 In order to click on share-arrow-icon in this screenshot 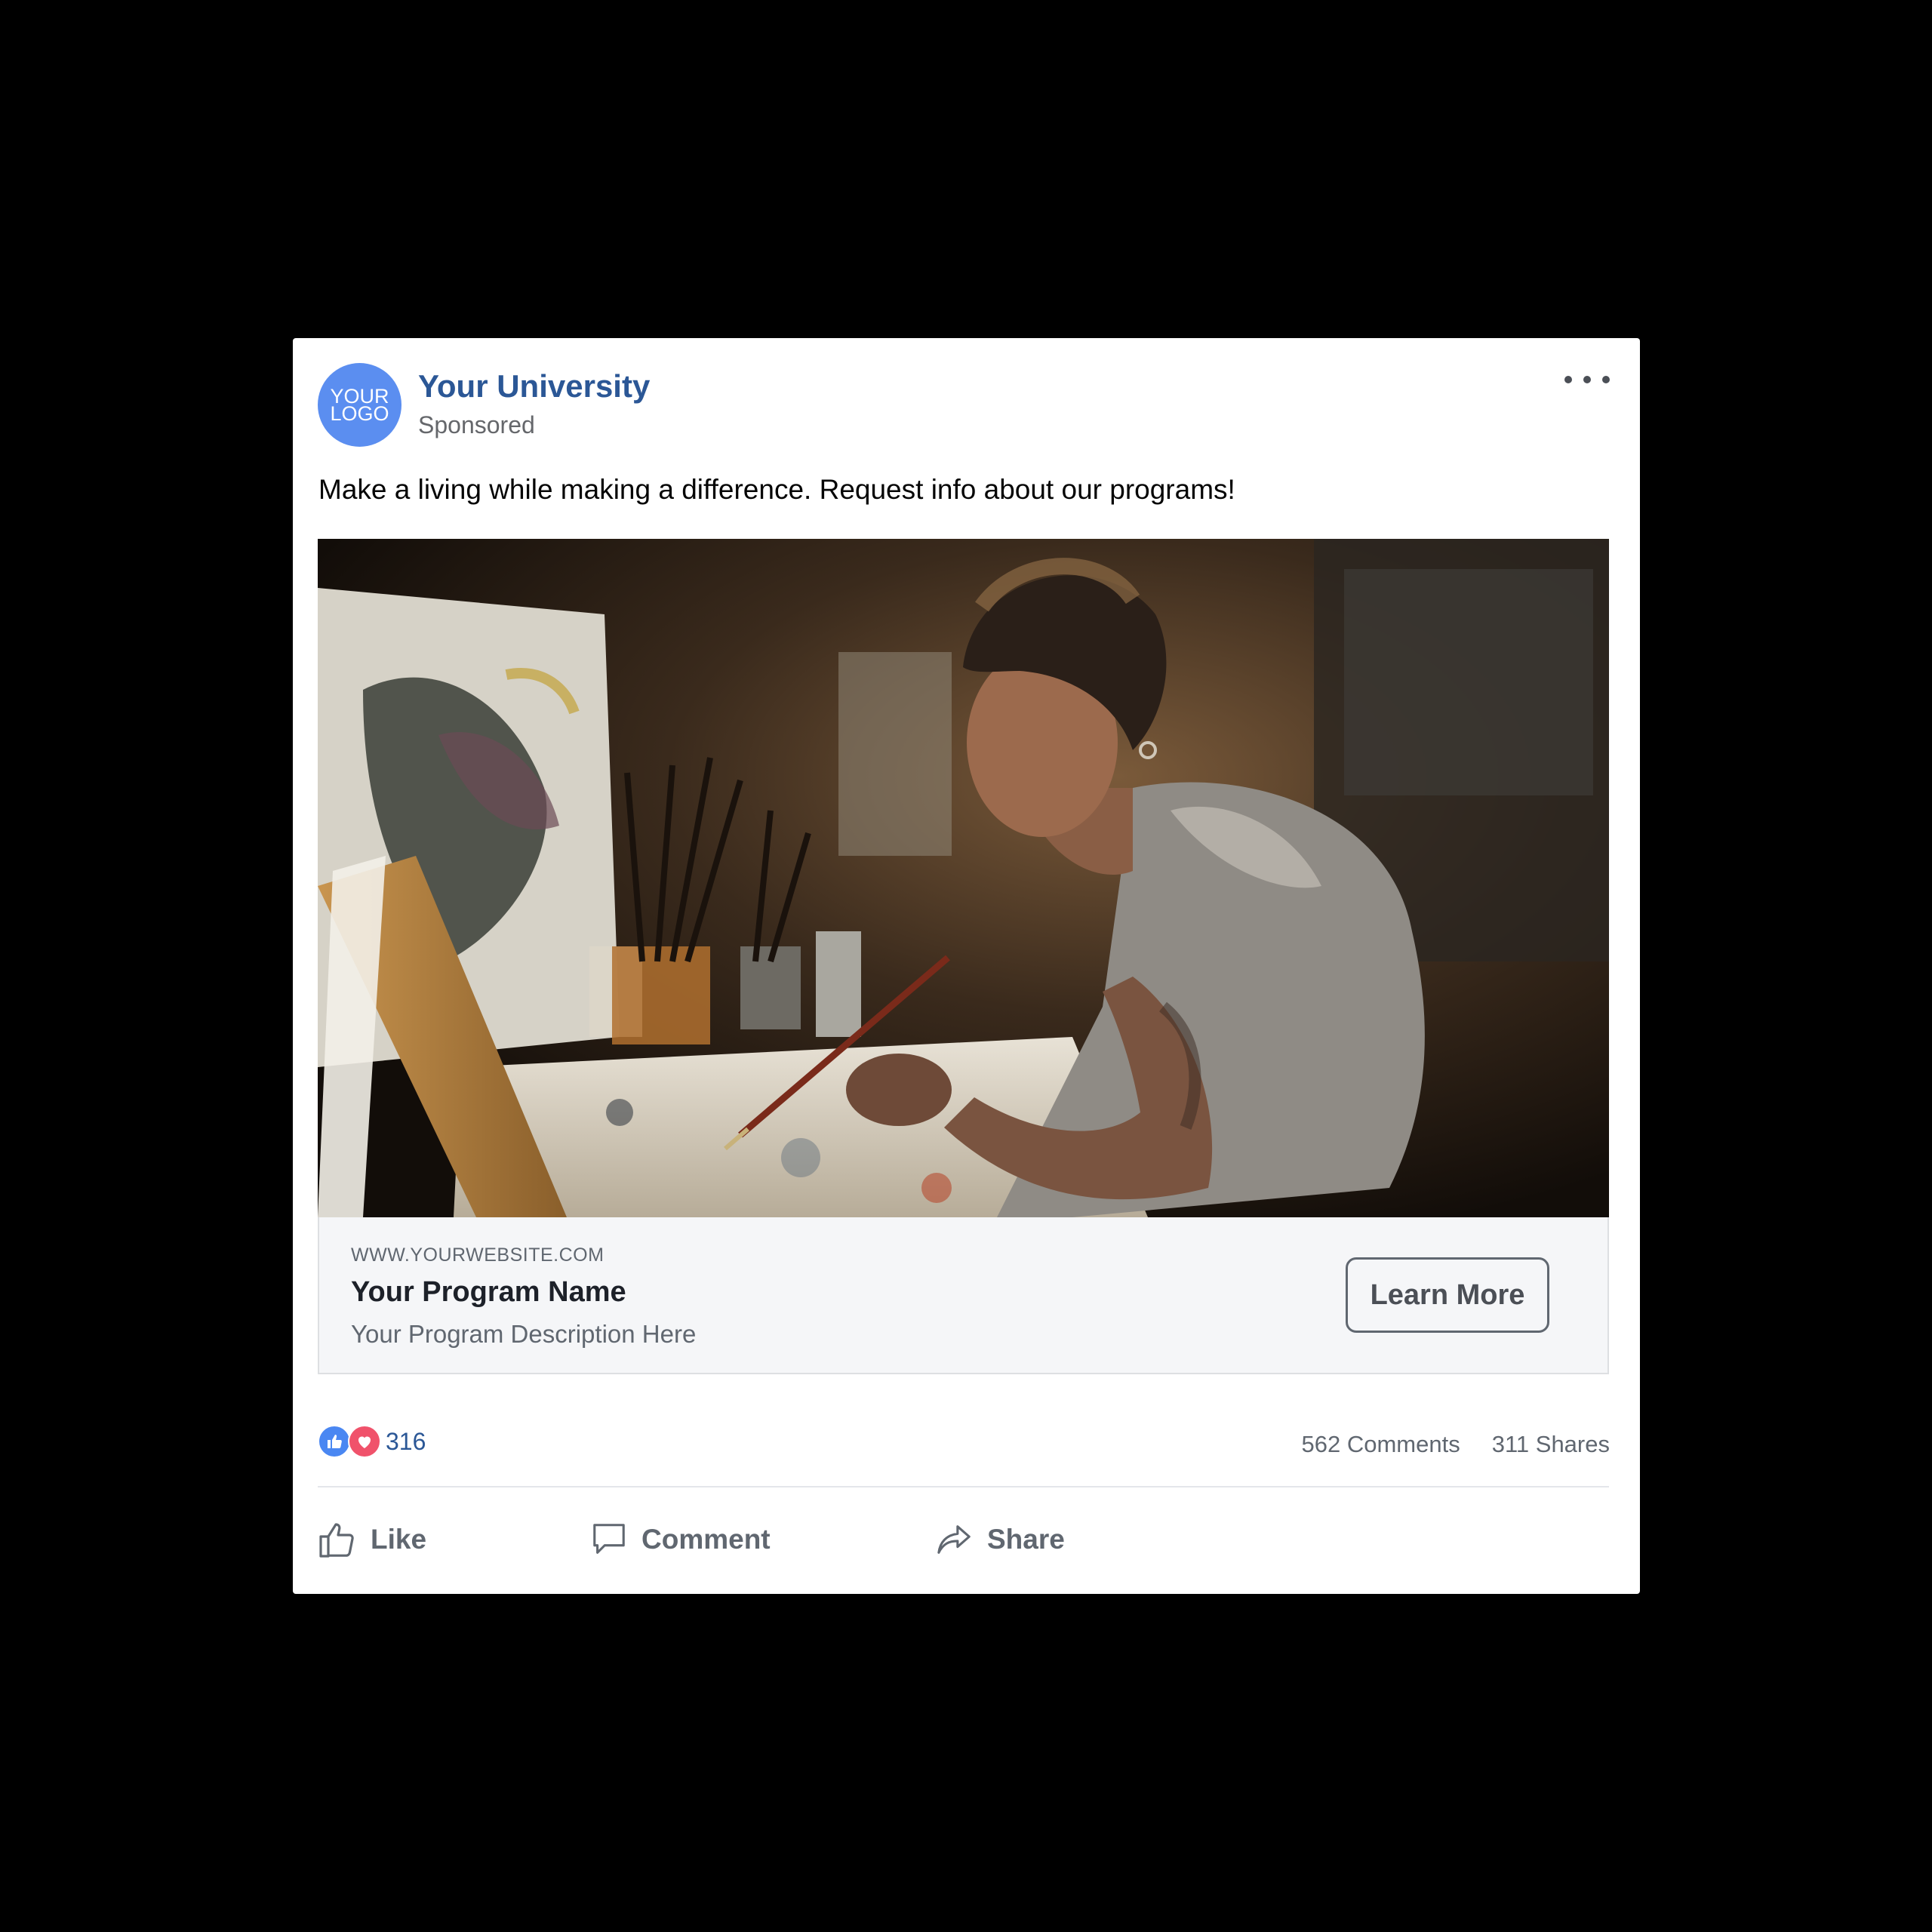, I will do `click(954, 1539)`.